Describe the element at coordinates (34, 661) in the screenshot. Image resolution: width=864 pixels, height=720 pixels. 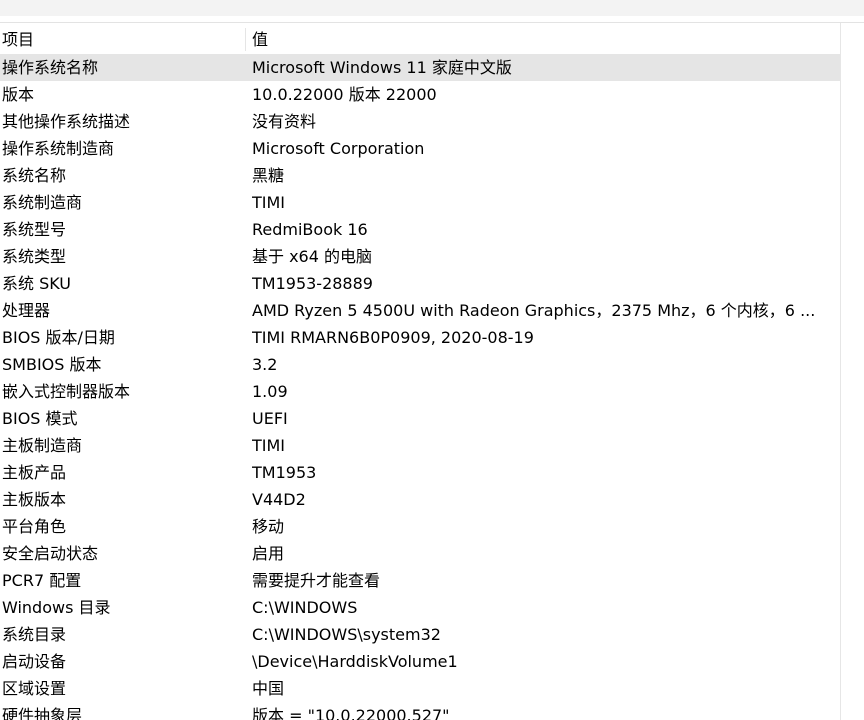
I see `item-cell: 启动设备` at that location.